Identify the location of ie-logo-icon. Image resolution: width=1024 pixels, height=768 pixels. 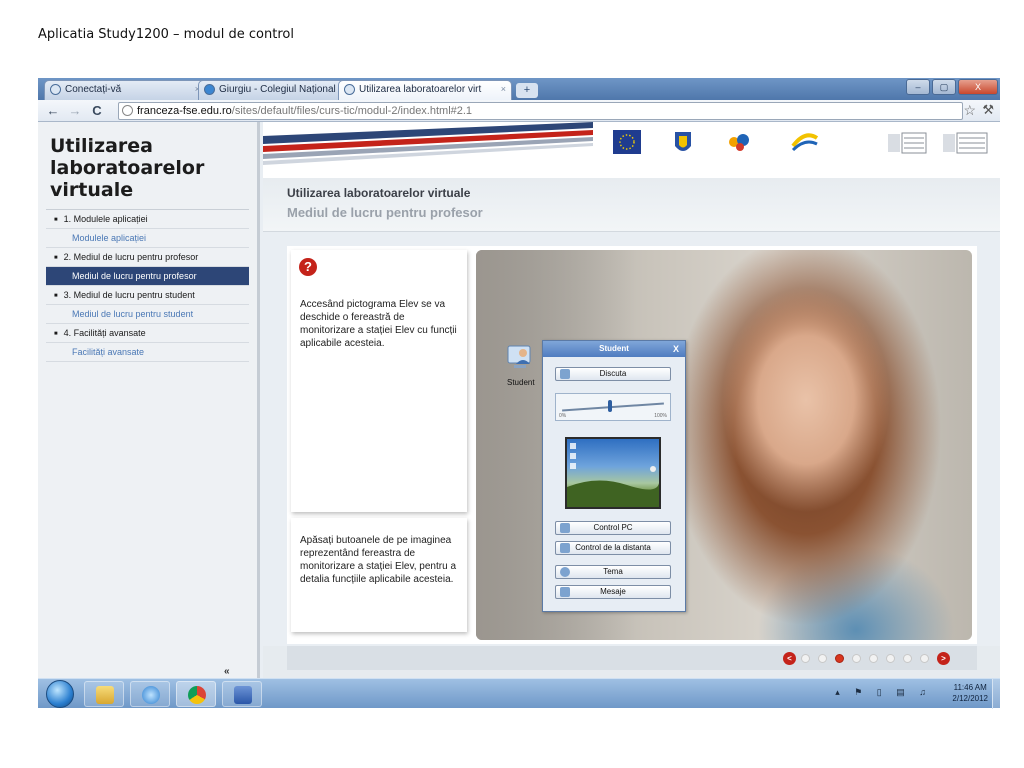
(151, 695).